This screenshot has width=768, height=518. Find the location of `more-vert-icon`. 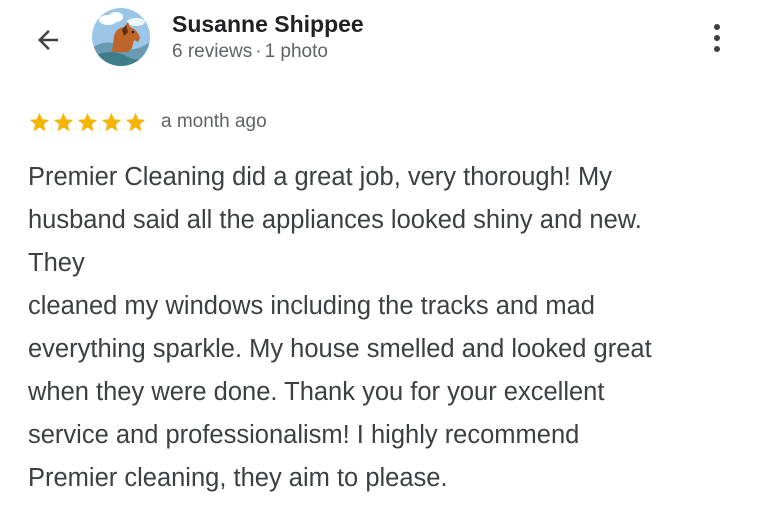

more-vert-icon is located at coordinates (717, 27).